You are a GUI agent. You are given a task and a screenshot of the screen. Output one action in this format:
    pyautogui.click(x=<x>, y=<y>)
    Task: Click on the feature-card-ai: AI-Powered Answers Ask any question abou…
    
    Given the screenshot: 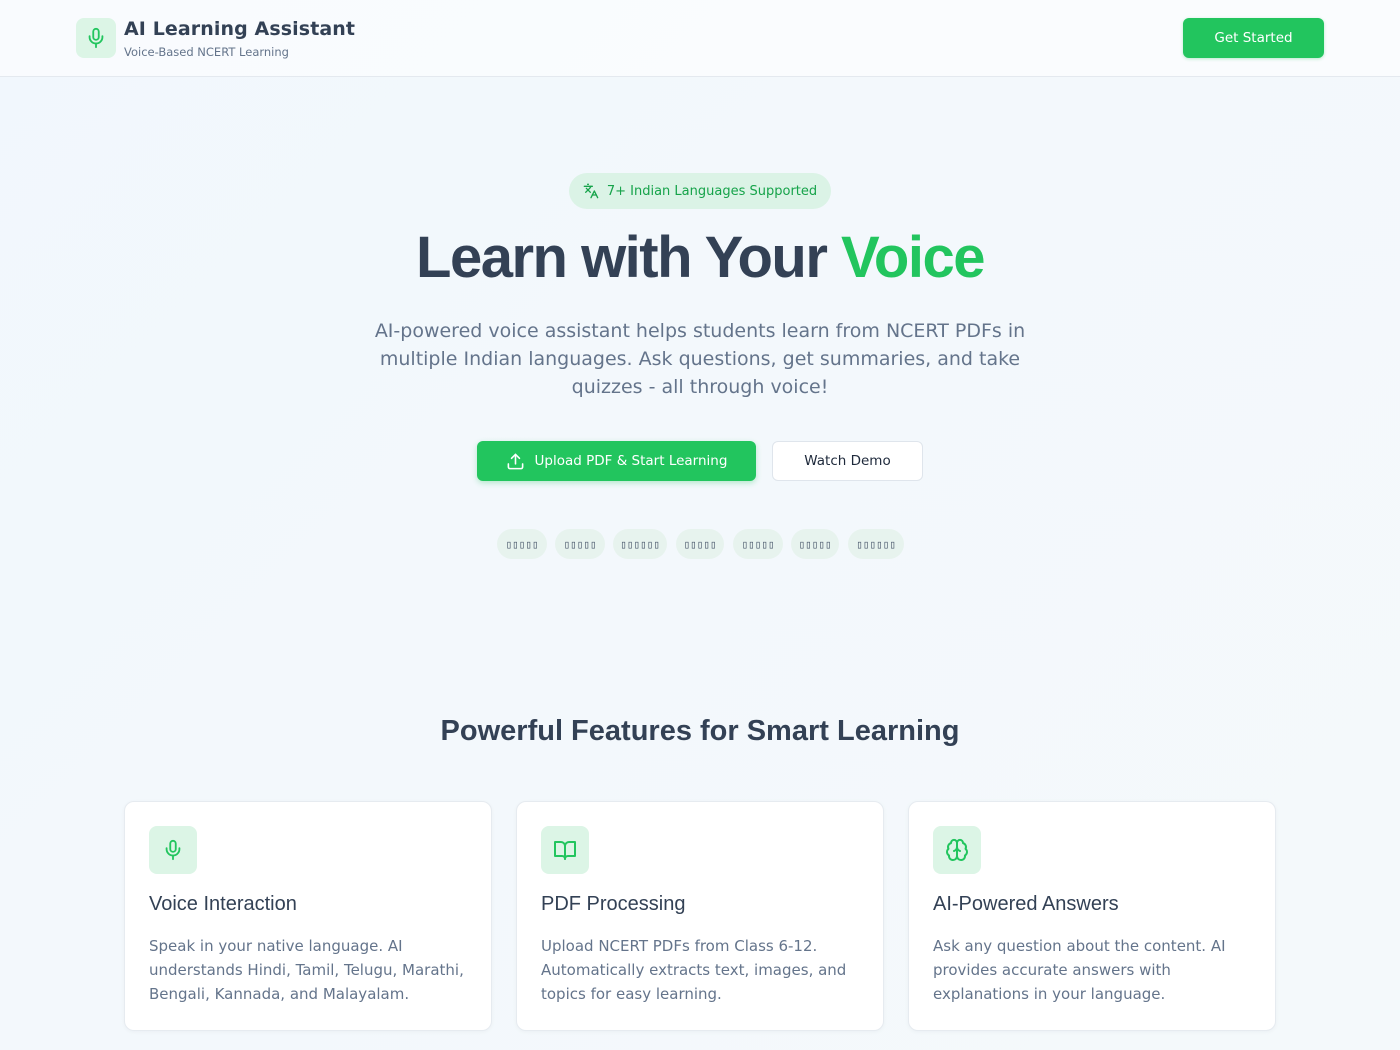 What is the action you would take?
    pyautogui.click(x=1092, y=916)
    